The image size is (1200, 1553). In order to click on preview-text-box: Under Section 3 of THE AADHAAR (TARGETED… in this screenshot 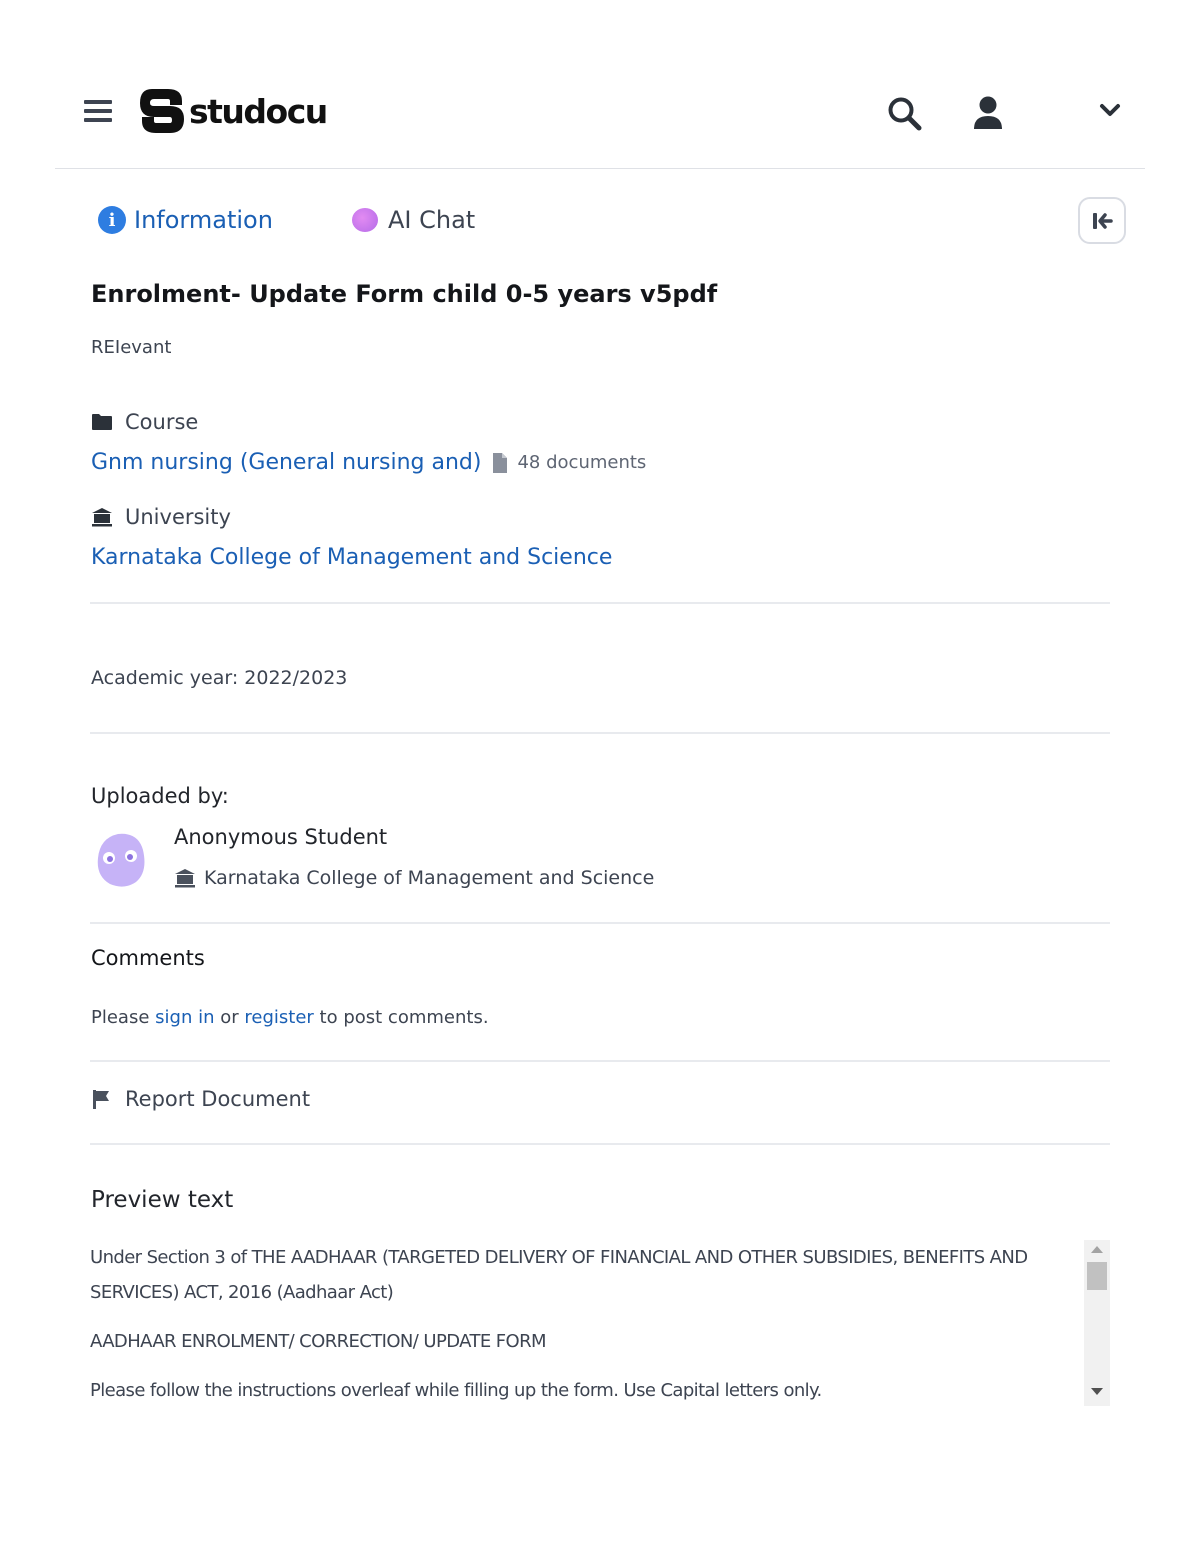, I will do `click(600, 1323)`.